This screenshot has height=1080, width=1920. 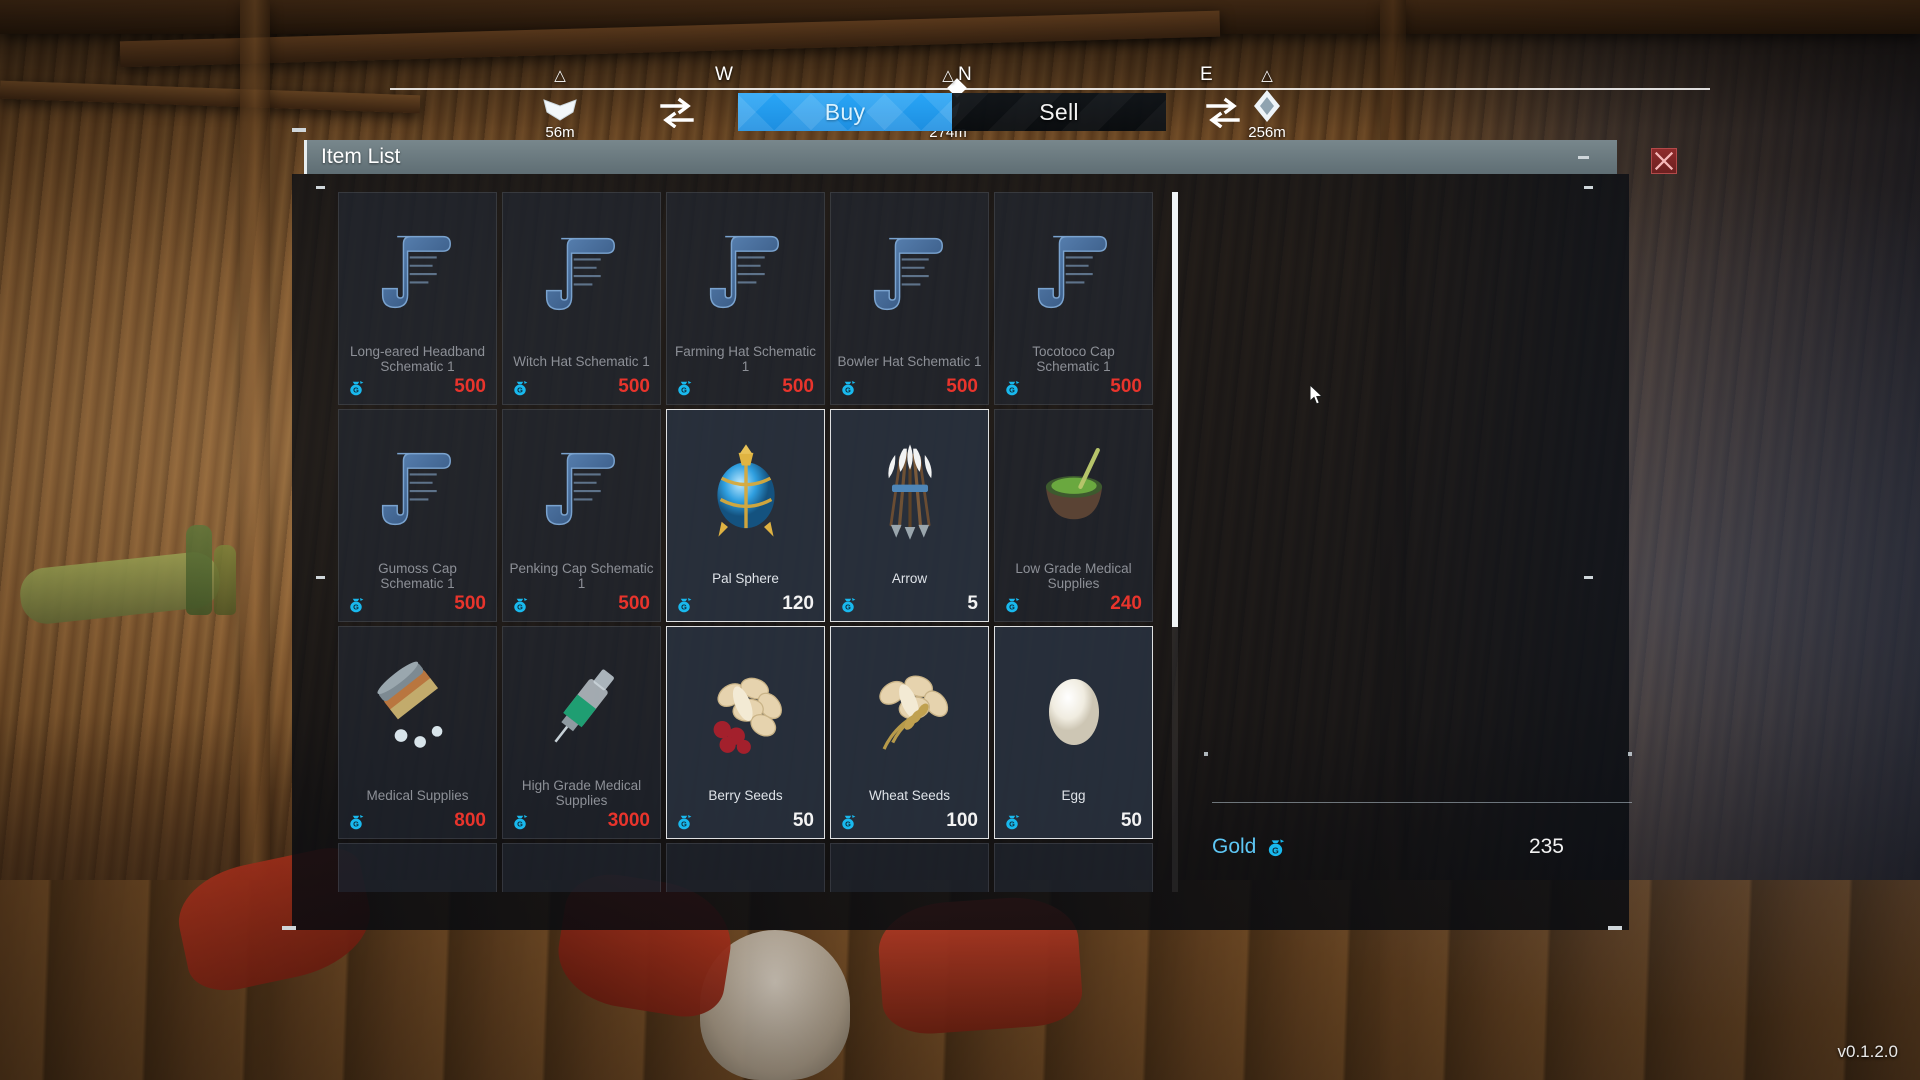 I want to click on tab-sell: Sell, so click(x=1059, y=112).